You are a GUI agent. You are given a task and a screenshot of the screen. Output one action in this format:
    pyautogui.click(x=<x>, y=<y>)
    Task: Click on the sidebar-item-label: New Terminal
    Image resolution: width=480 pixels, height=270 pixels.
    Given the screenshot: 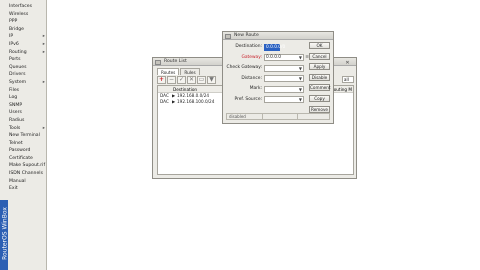 What is the action you would take?
    pyautogui.click(x=24, y=136)
    